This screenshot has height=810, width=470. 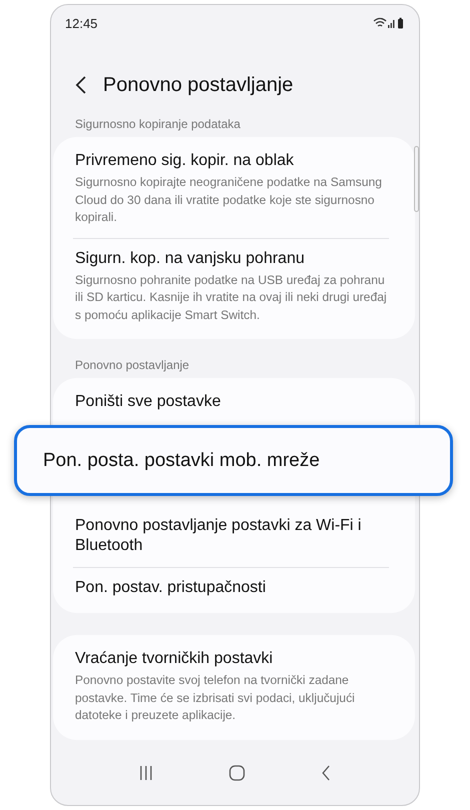 What do you see at coordinates (231, 298) in the screenshot?
I see `item-description: Sigurnosno pohranite podatke na USB uređaj za pohranu ili SD karticu. Kasnije ih vratite na ovaj ili neki drugi uređaj s pomoću aplikacije Smart Switch.` at bounding box center [231, 298].